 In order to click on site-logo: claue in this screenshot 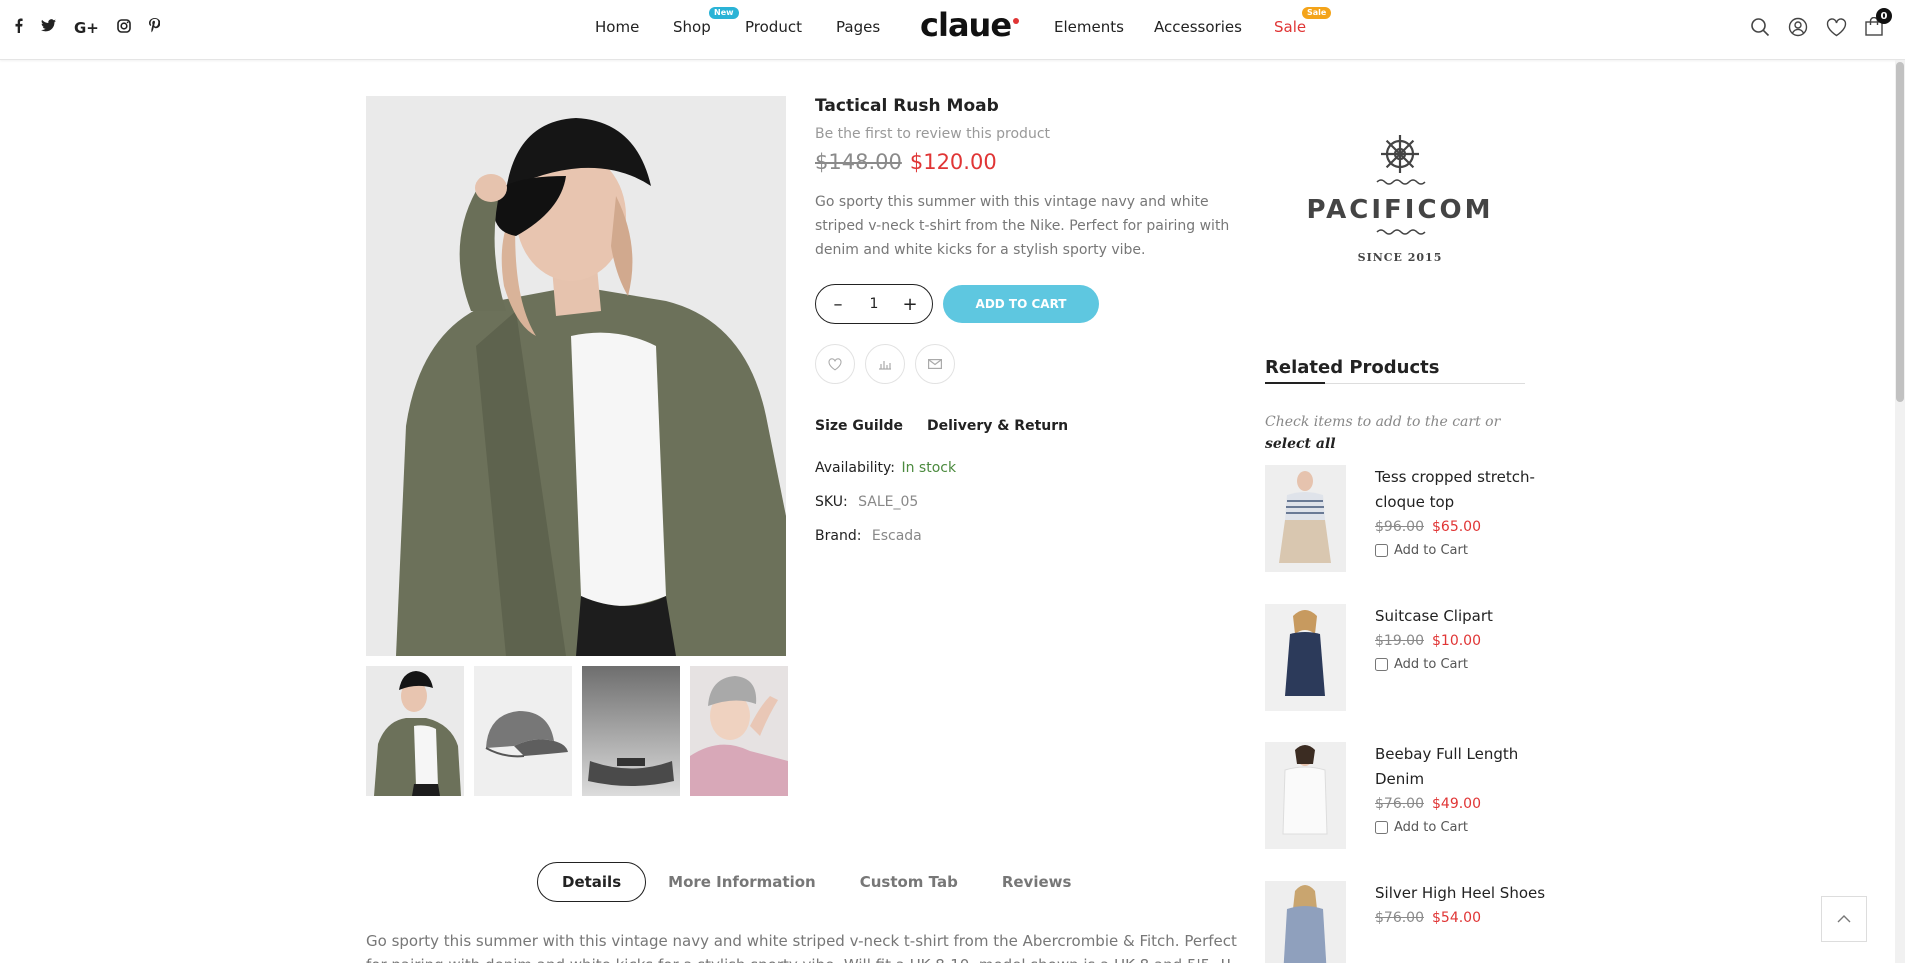, I will do `click(970, 25)`.